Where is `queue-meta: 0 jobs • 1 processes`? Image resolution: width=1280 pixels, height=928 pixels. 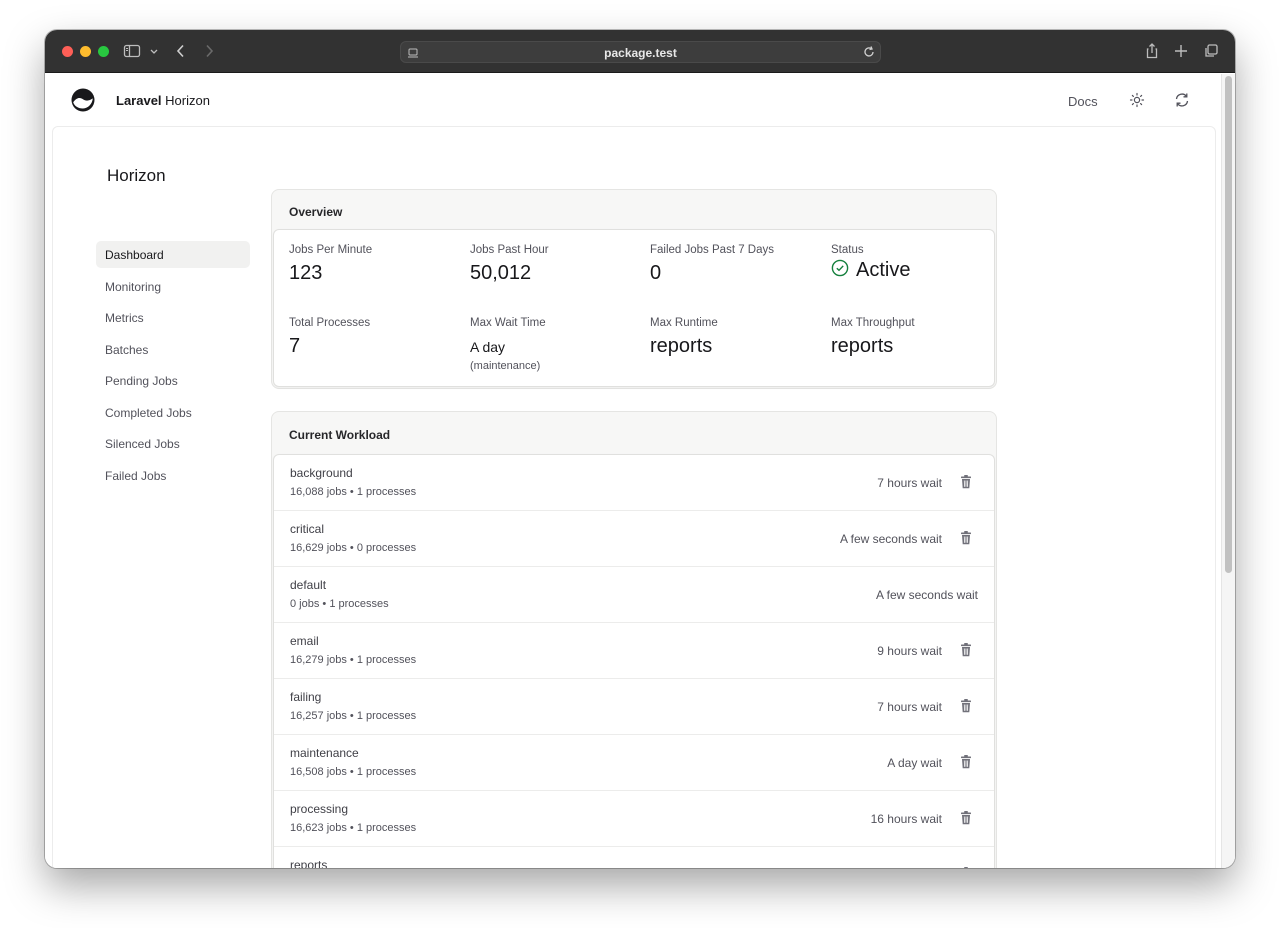
queue-meta: 0 jobs • 1 processes is located at coordinates (339, 604).